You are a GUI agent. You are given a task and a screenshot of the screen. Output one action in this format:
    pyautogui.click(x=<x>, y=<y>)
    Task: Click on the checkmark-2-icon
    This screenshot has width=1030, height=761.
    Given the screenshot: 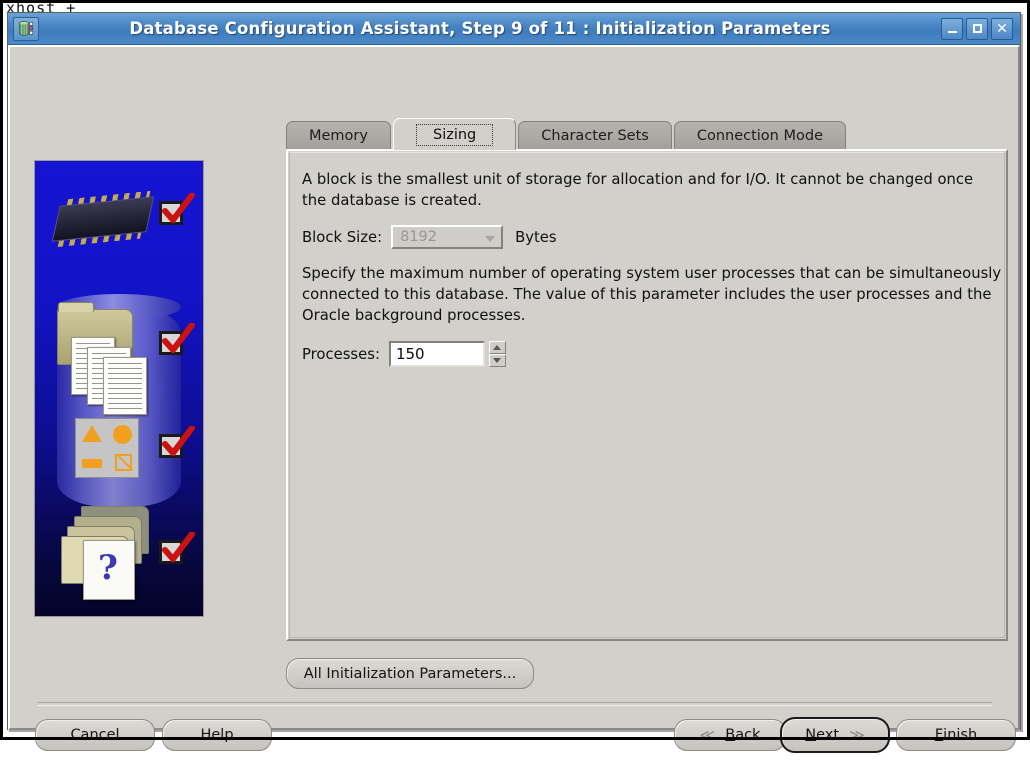 What is the action you would take?
    pyautogui.click(x=177, y=340)
    